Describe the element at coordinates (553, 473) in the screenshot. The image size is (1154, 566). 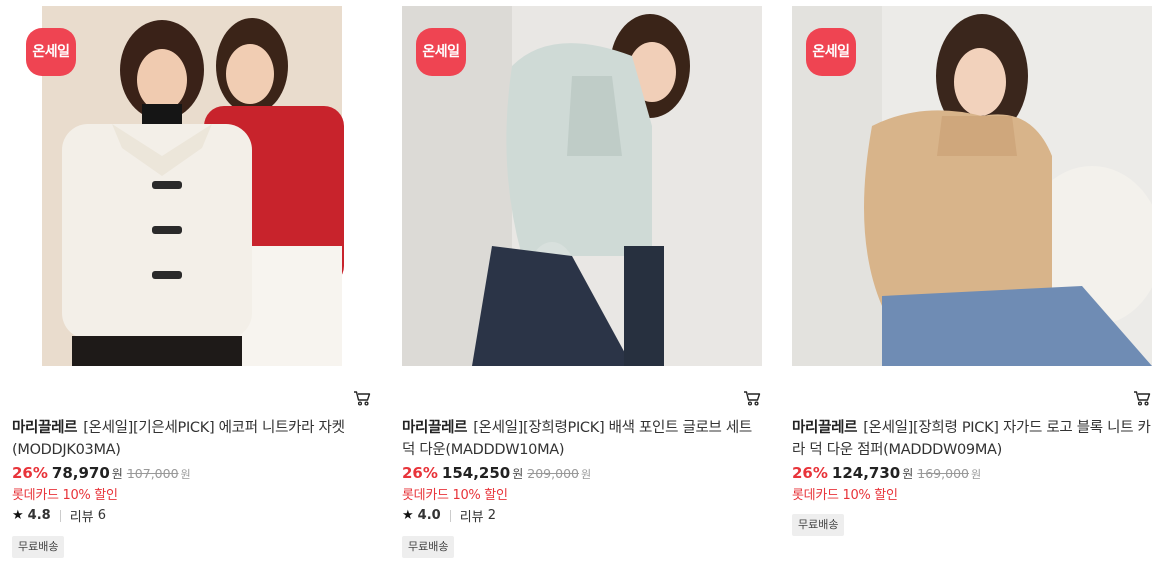
I see `original-price: 209,000` at that location.